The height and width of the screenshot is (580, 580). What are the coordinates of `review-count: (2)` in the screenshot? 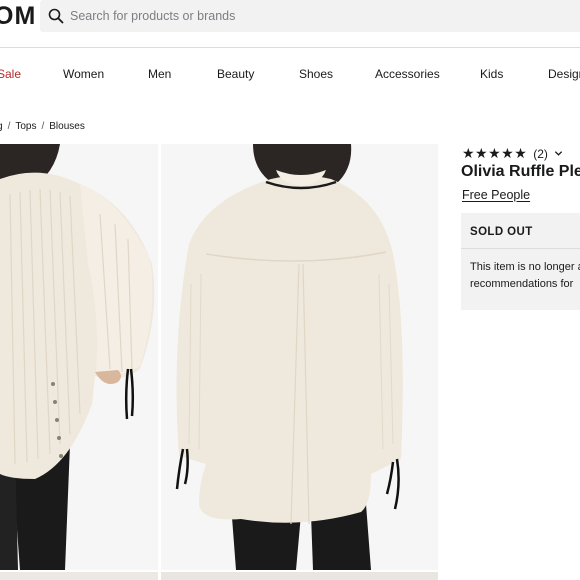 It's located at (540, 153).